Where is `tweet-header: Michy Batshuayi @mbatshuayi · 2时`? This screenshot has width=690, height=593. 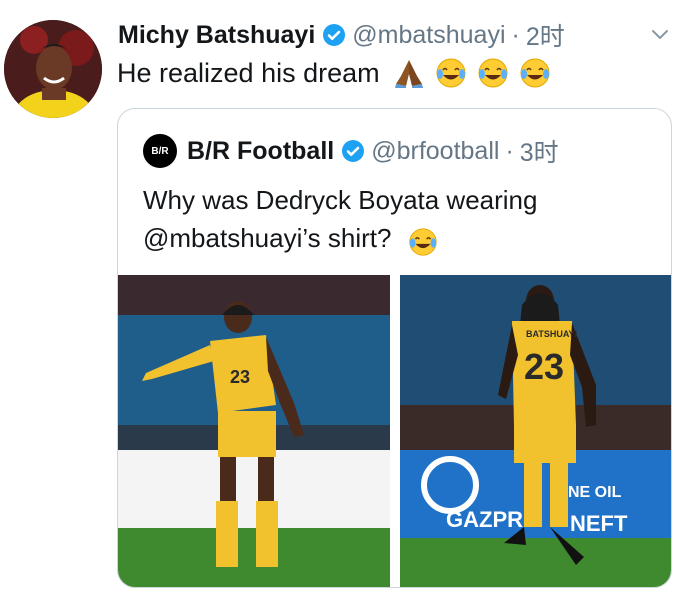
tweet-header: Michy Batshuayi @mbatshuayi · 2时 is located at coordinates (398, 35).